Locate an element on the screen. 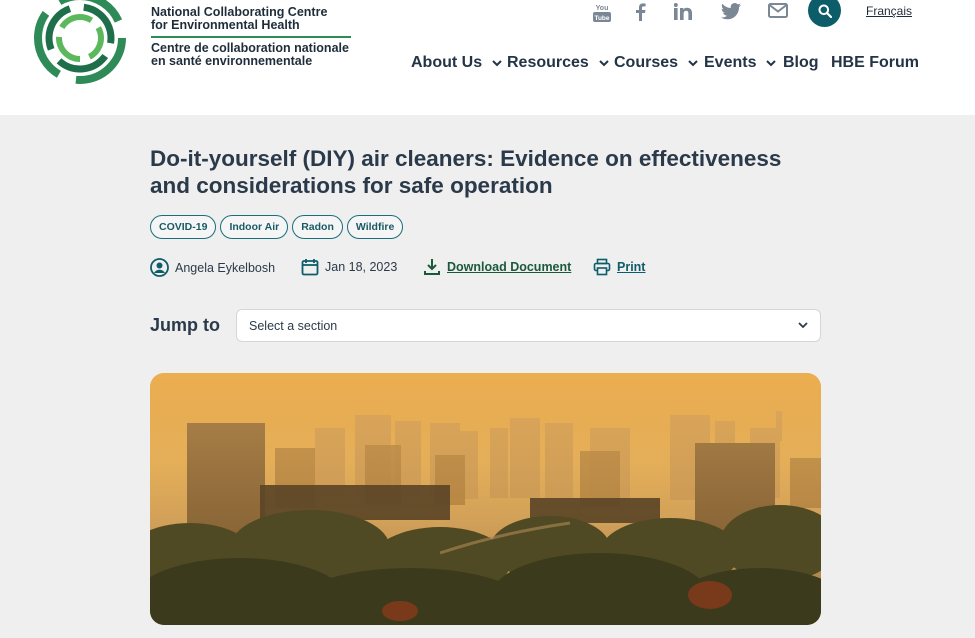 The image size is (975, 638). nav-item-resources: Resources is located at coordinates (558, 63).